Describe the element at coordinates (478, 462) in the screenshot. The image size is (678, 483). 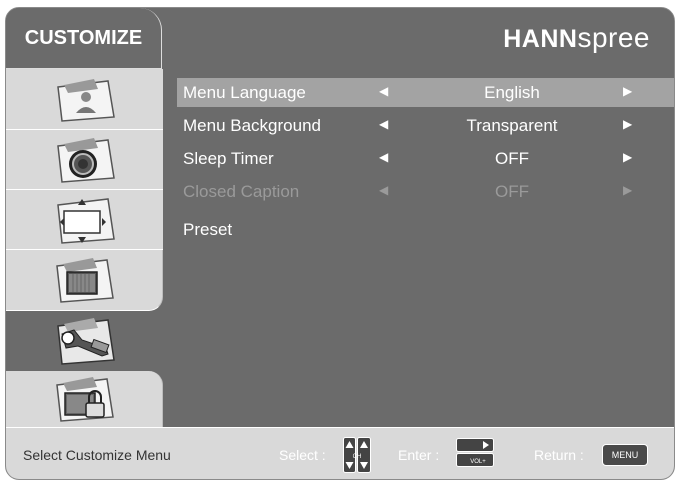
I see `vol-key-text: VOL+` at that location.